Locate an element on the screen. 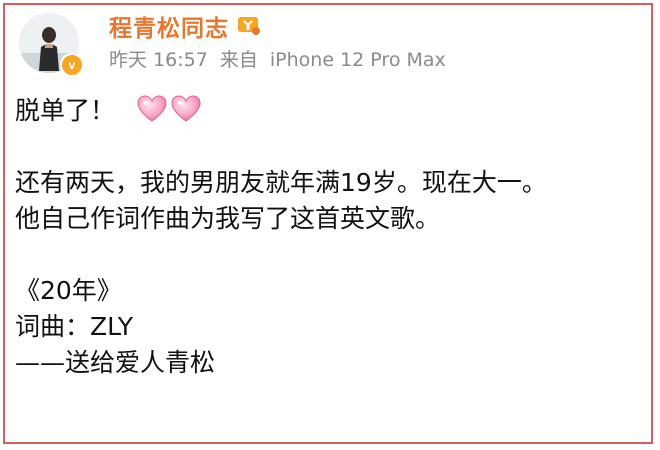  post-header: v 程青松同志 昨天 16:57 来自 iPhone 12 Pro Max is located at coordinates (328, 48).